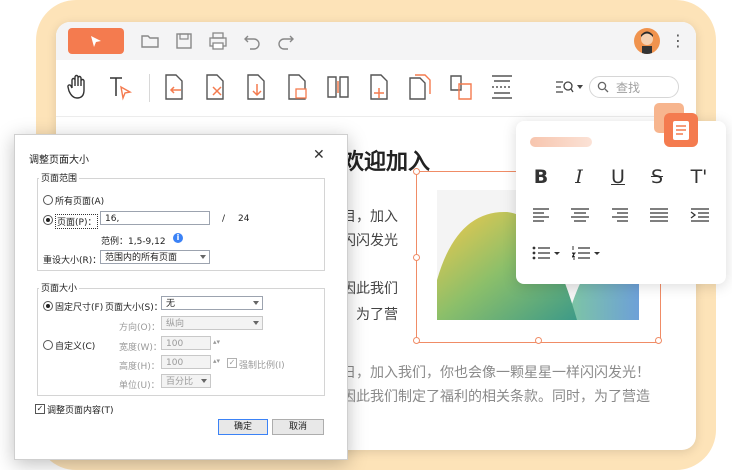 The height and width of the screenshot is (470, 732). Describe the element at coordinates (178, 238) in the screenshot. I see `info-icon: i` at that location.